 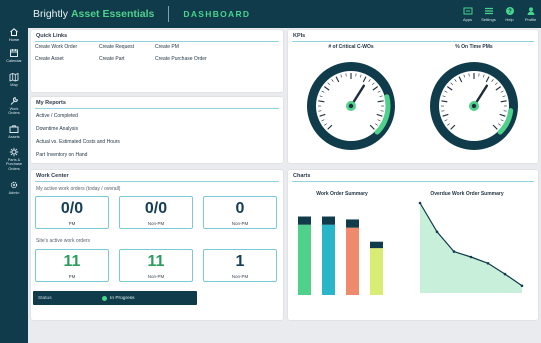 I want to click on my-work-orders-label: My active work orders (today / overall), so click(x=78, y=189).